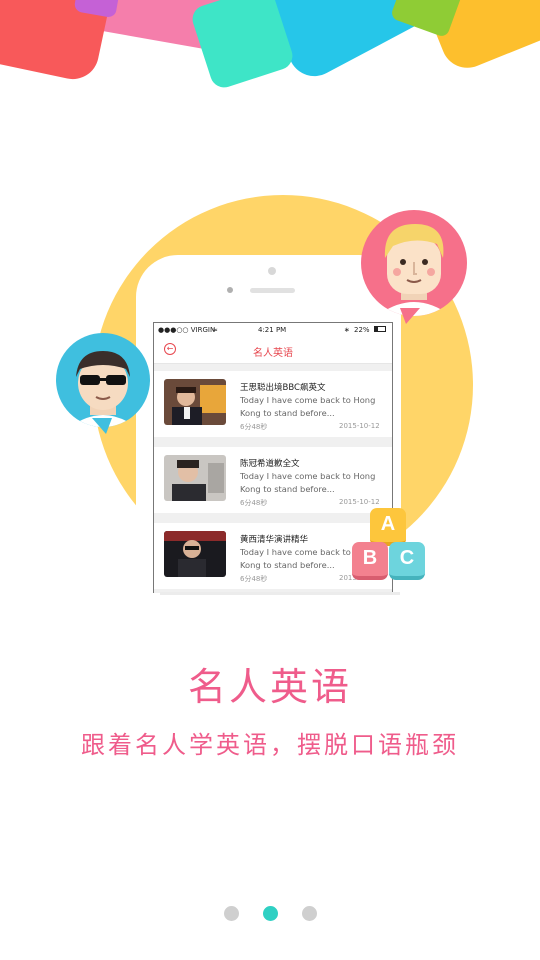 The image size is (540, 960). I want to click on item-title: 黄西清华演讲精华, so click(274, 540).